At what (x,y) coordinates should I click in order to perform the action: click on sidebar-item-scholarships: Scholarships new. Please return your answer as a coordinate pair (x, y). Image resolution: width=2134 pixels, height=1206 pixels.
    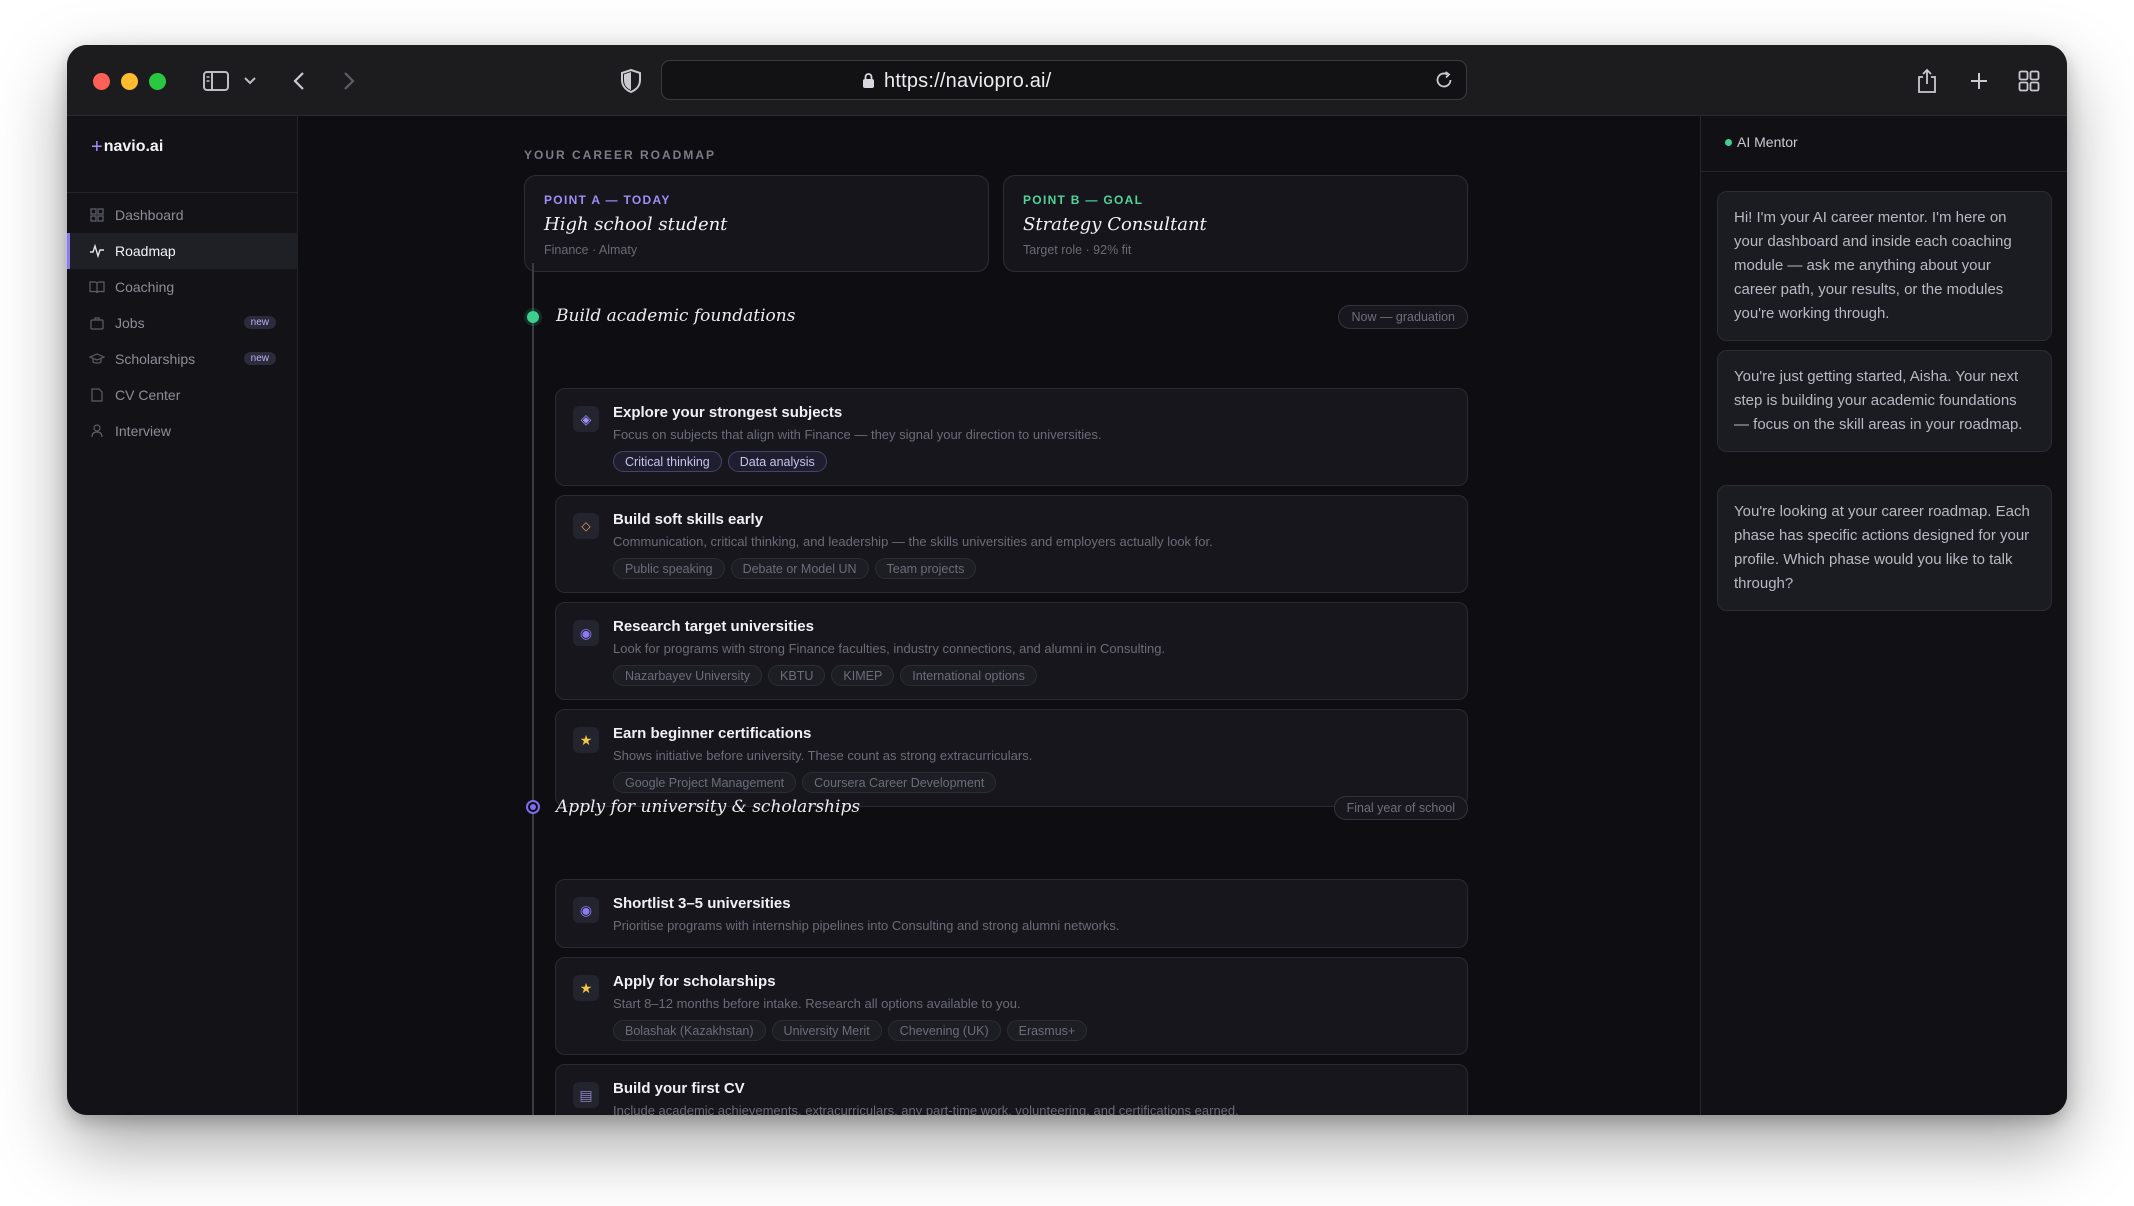
    Looking at the image, I should click on (182, 359).